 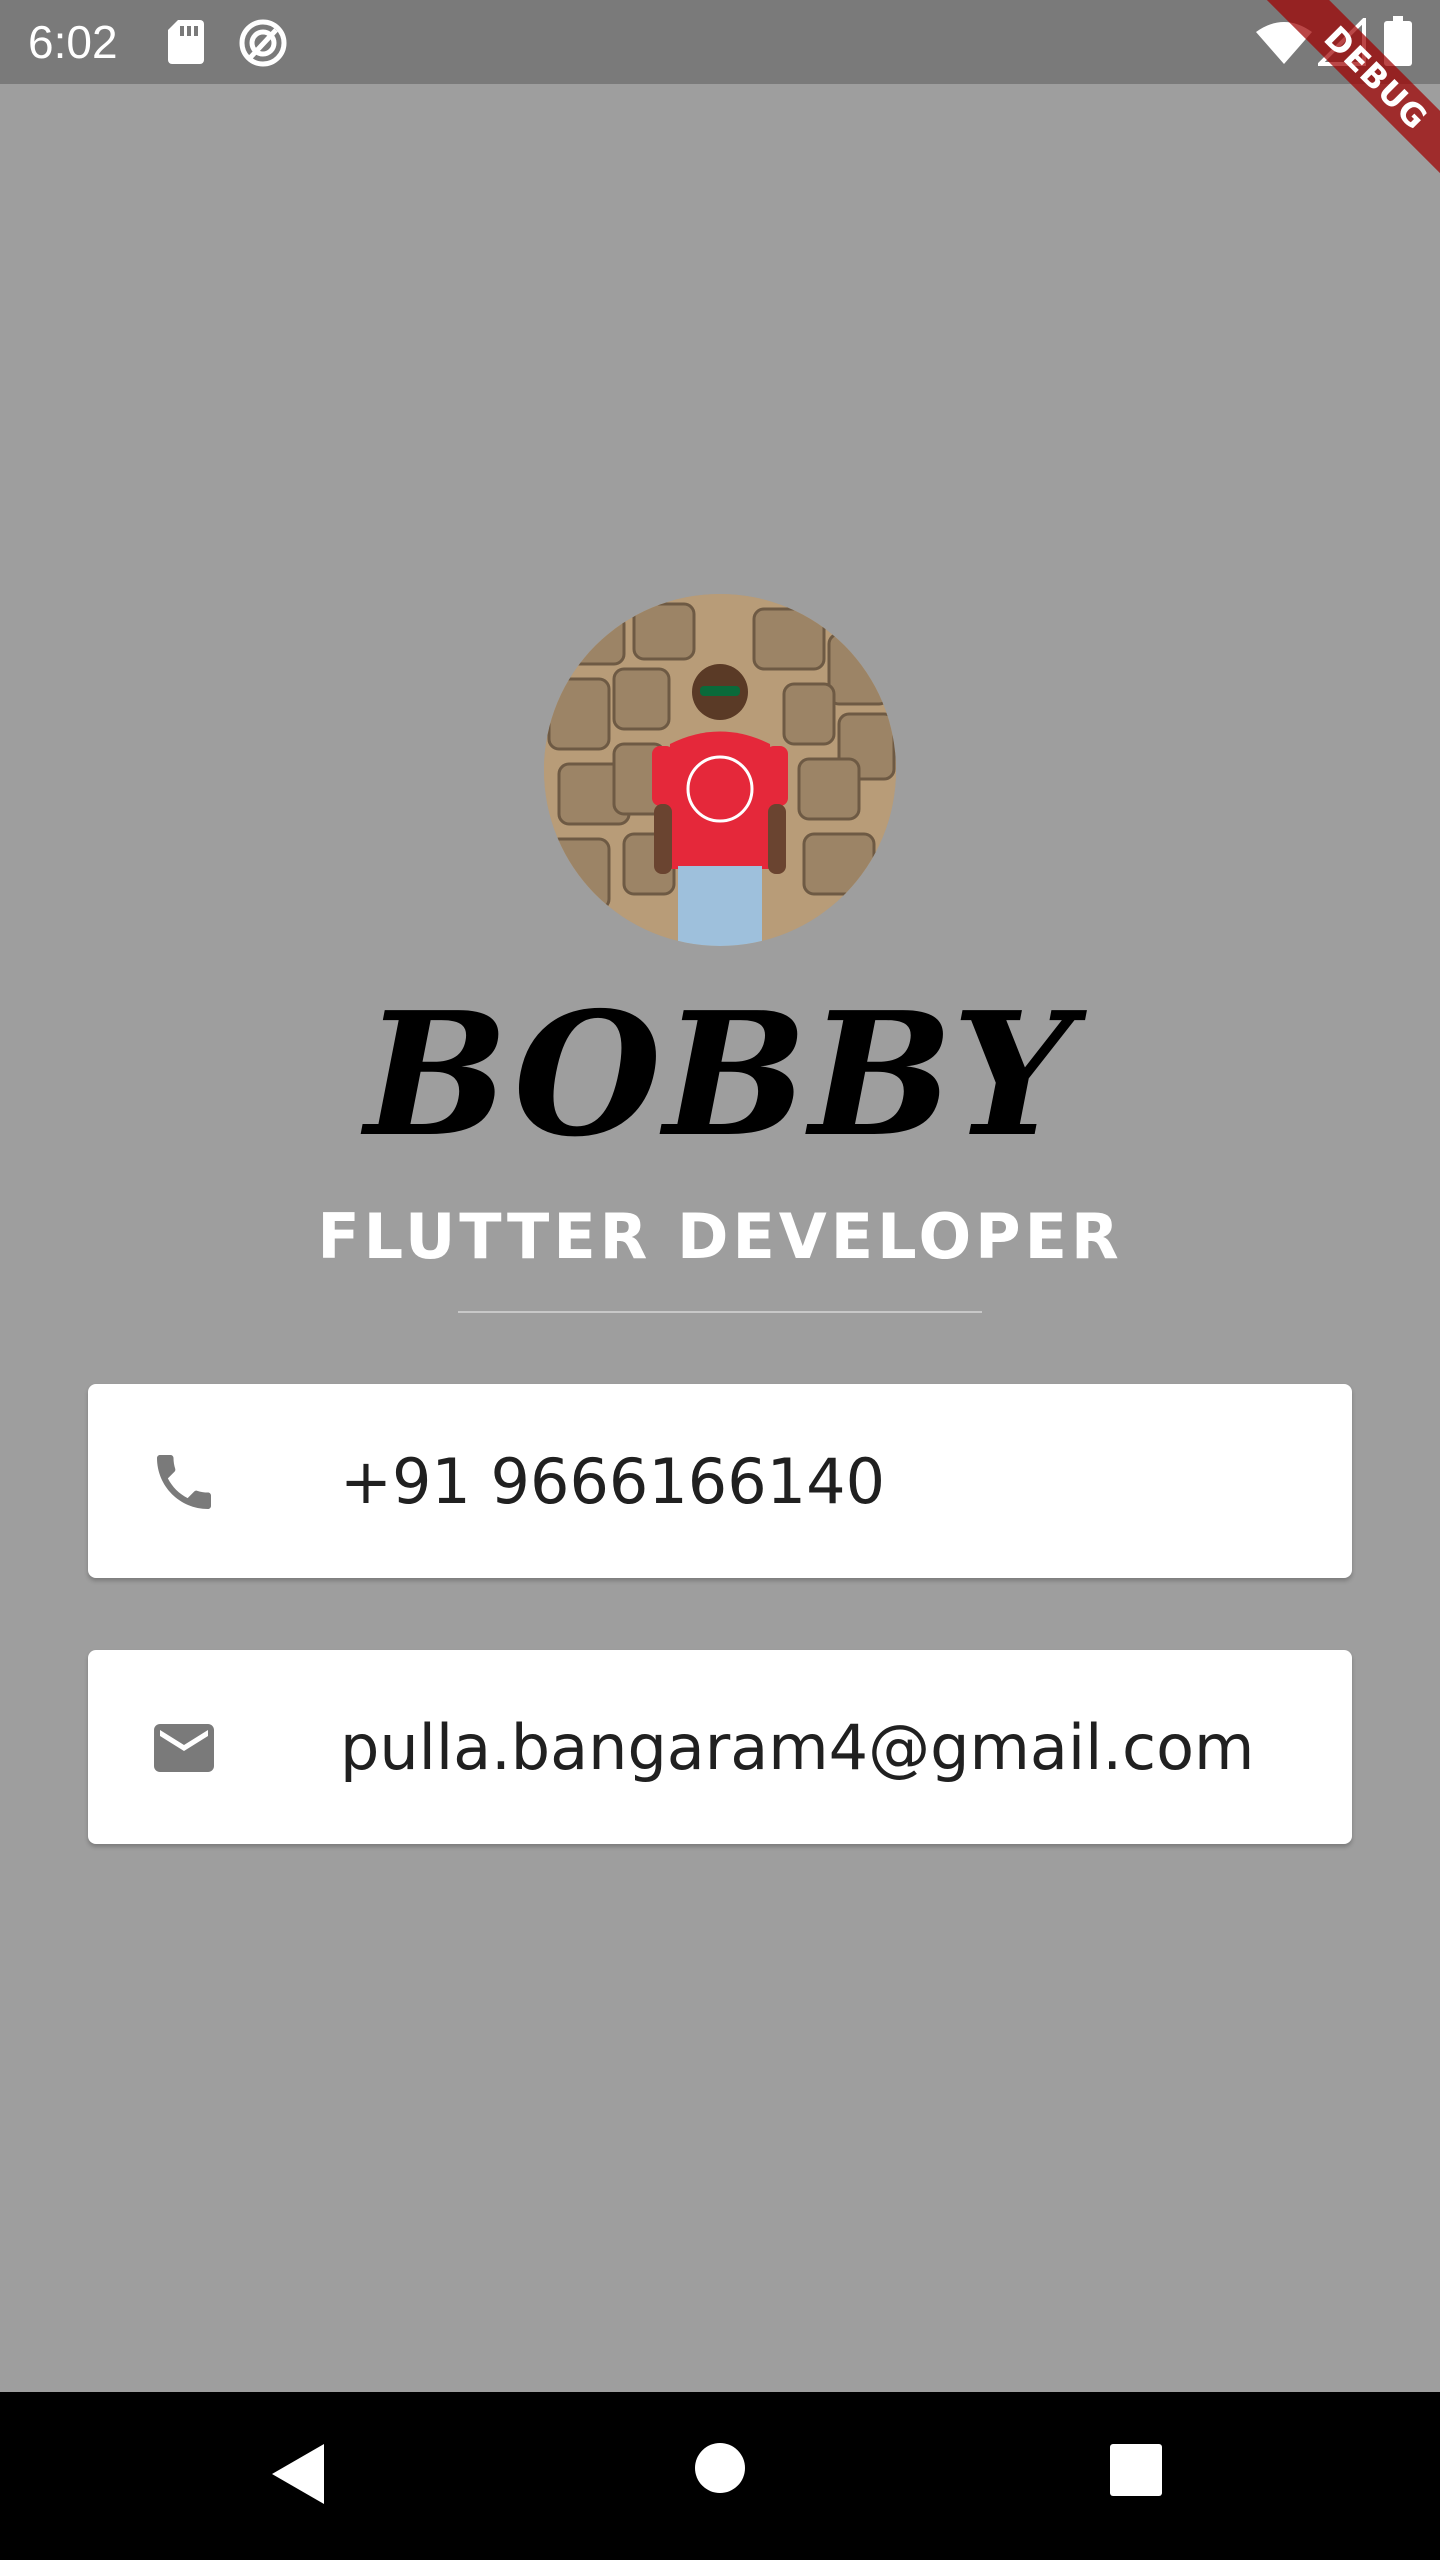 I want to click on sync-icon, so click(x=263, y=43).